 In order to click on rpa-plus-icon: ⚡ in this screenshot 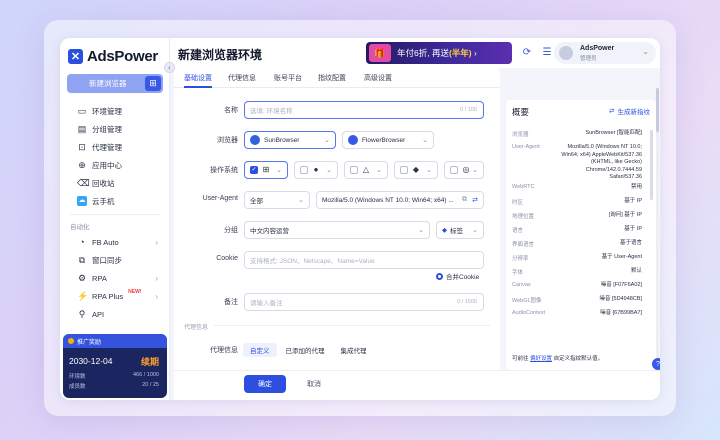, I will do `click(83, 296)`.